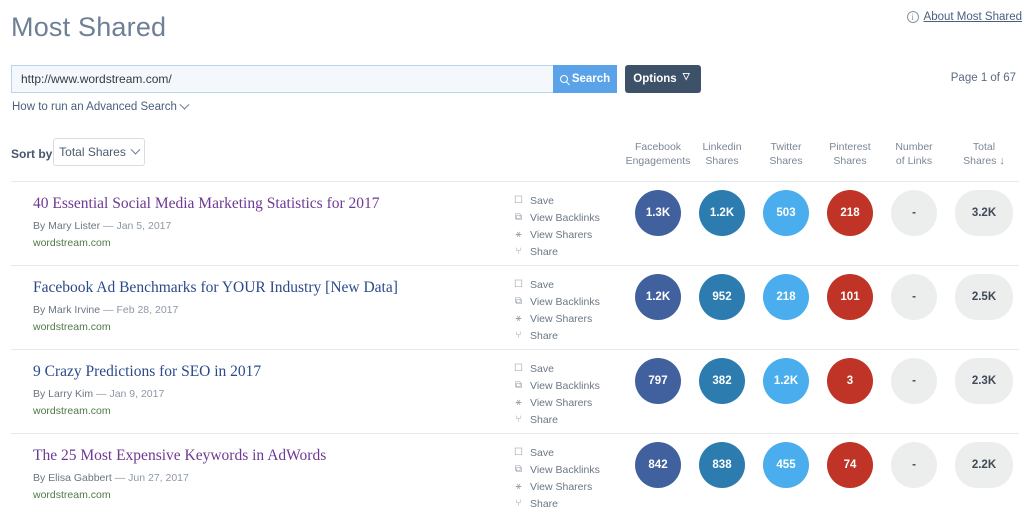  What do you see at coordinates (984, 465) in the screenshot?
I see `metric-total-shares: 2.2K` at bounding box center [984, 465].